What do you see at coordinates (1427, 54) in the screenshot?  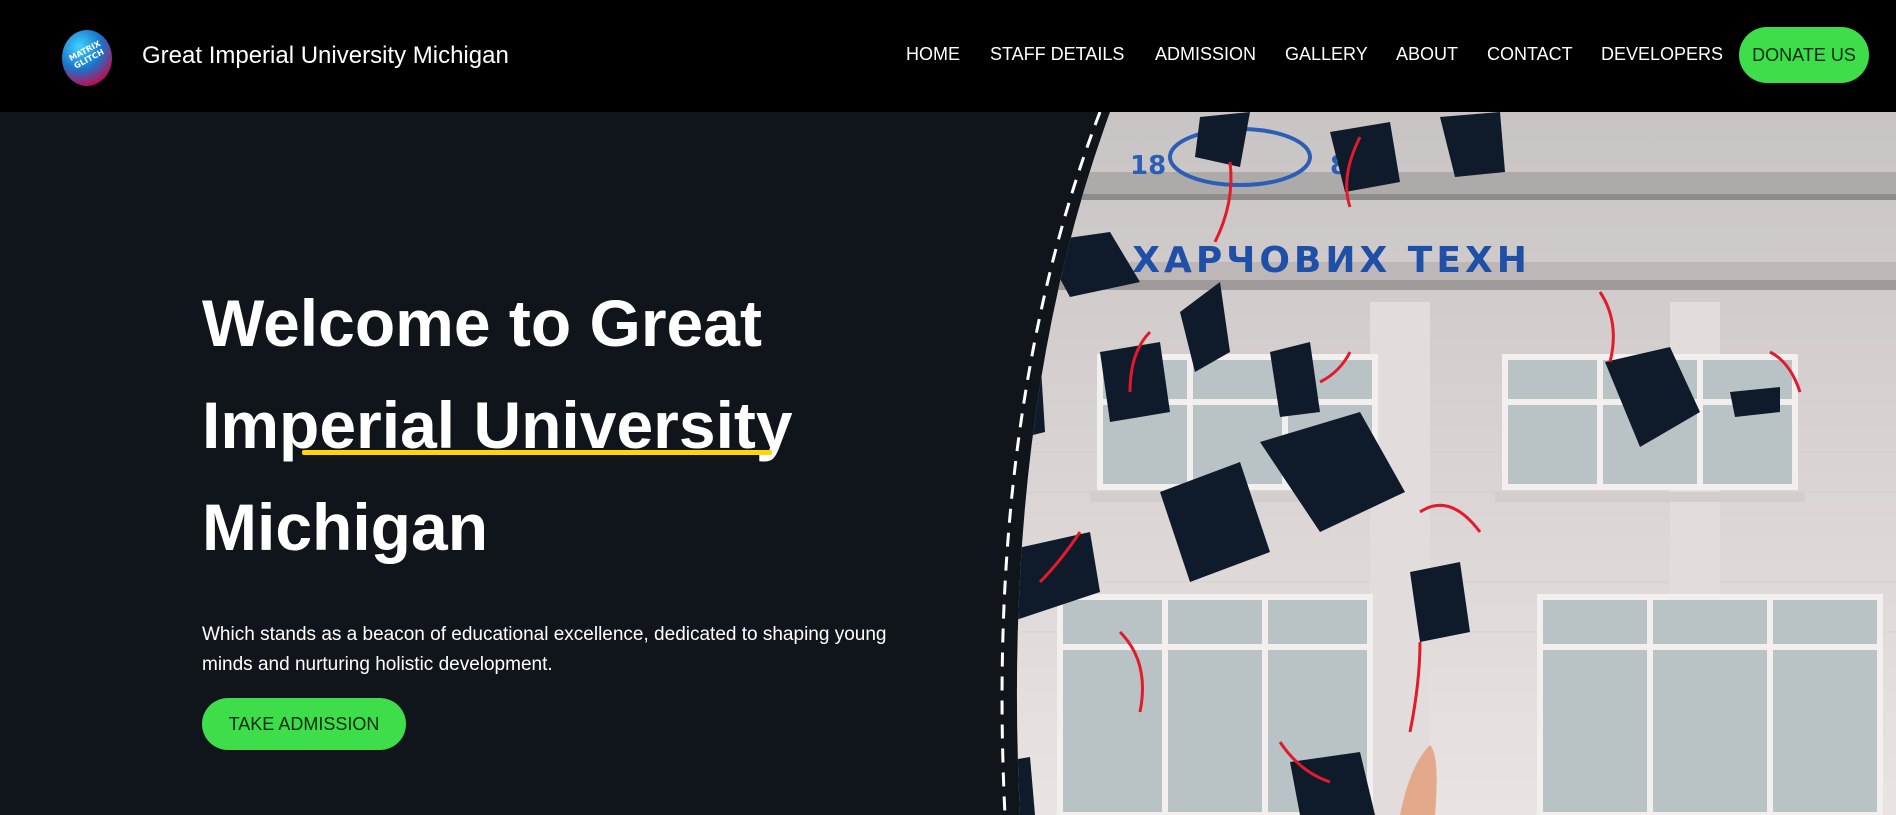 I see `nav-about: ABOUT` at bounding box center [1427, 54].